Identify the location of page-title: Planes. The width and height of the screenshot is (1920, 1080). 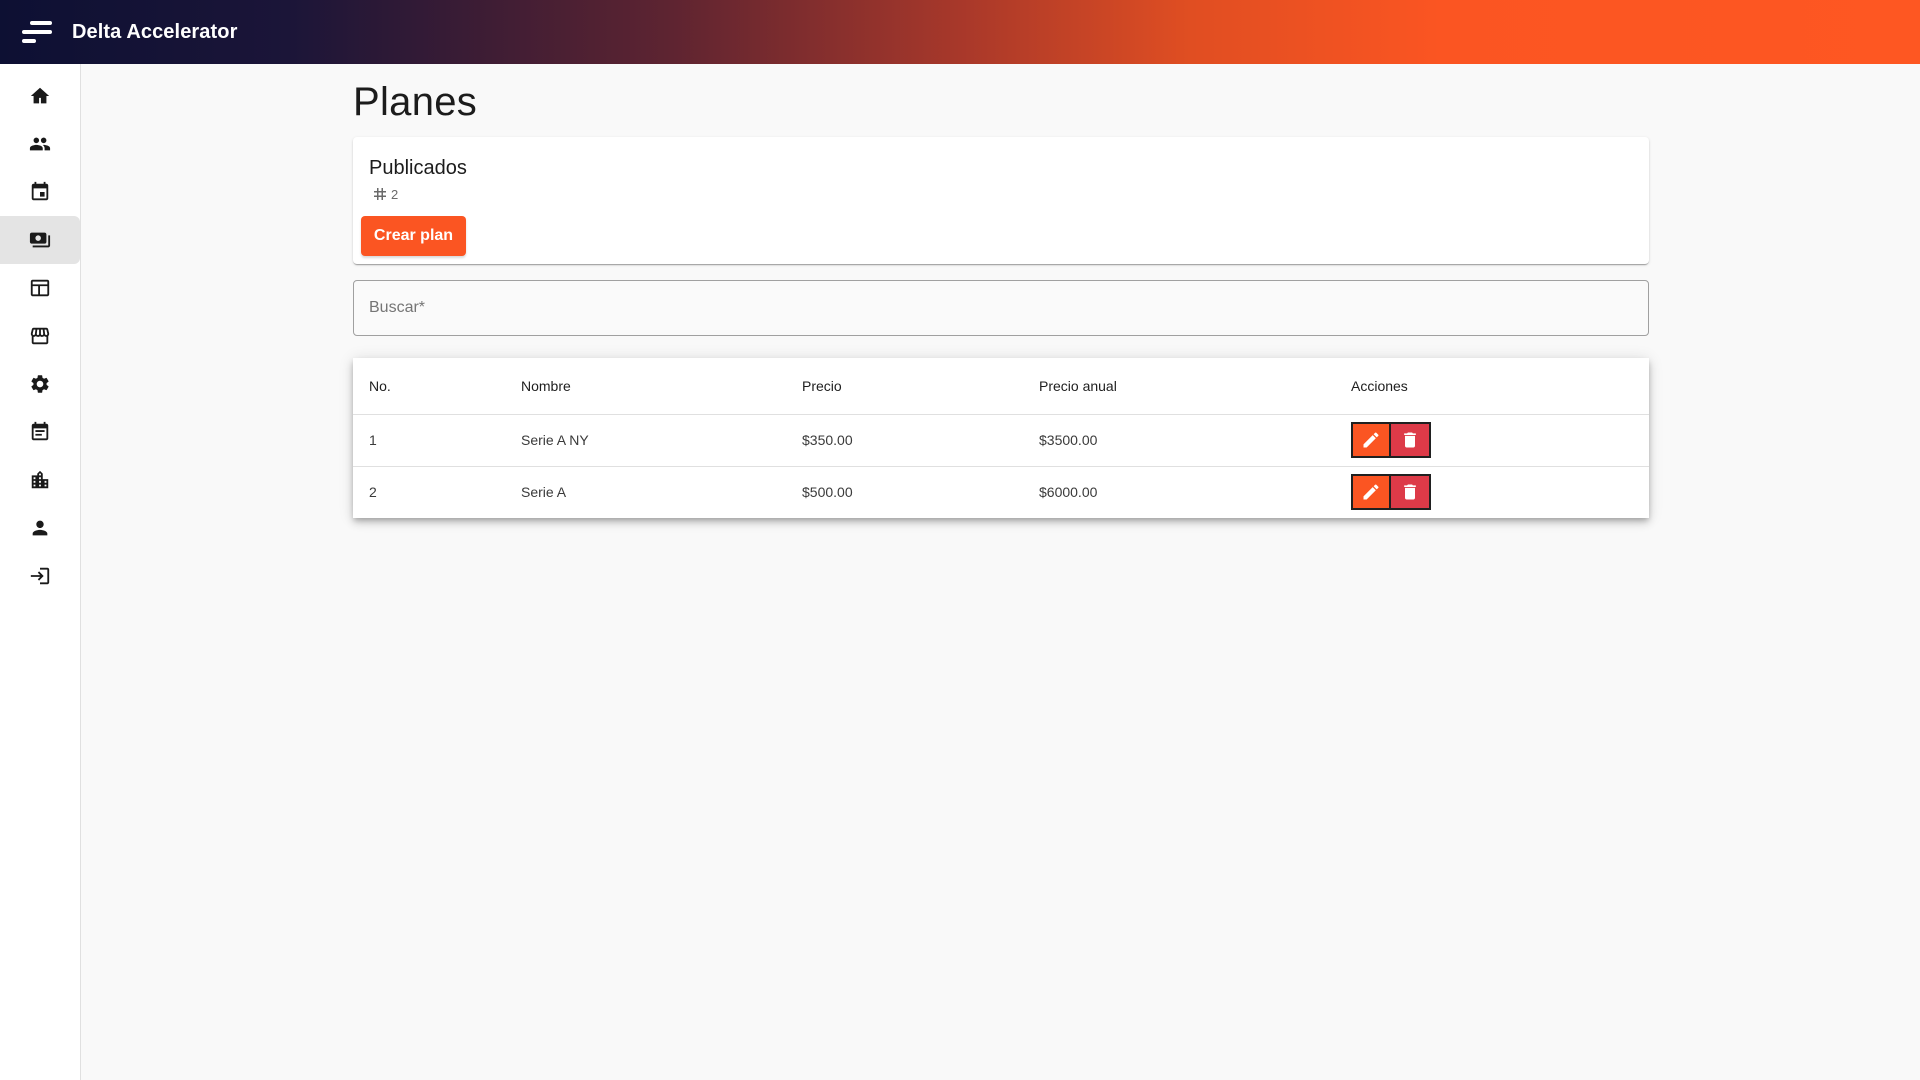
(415, 102).